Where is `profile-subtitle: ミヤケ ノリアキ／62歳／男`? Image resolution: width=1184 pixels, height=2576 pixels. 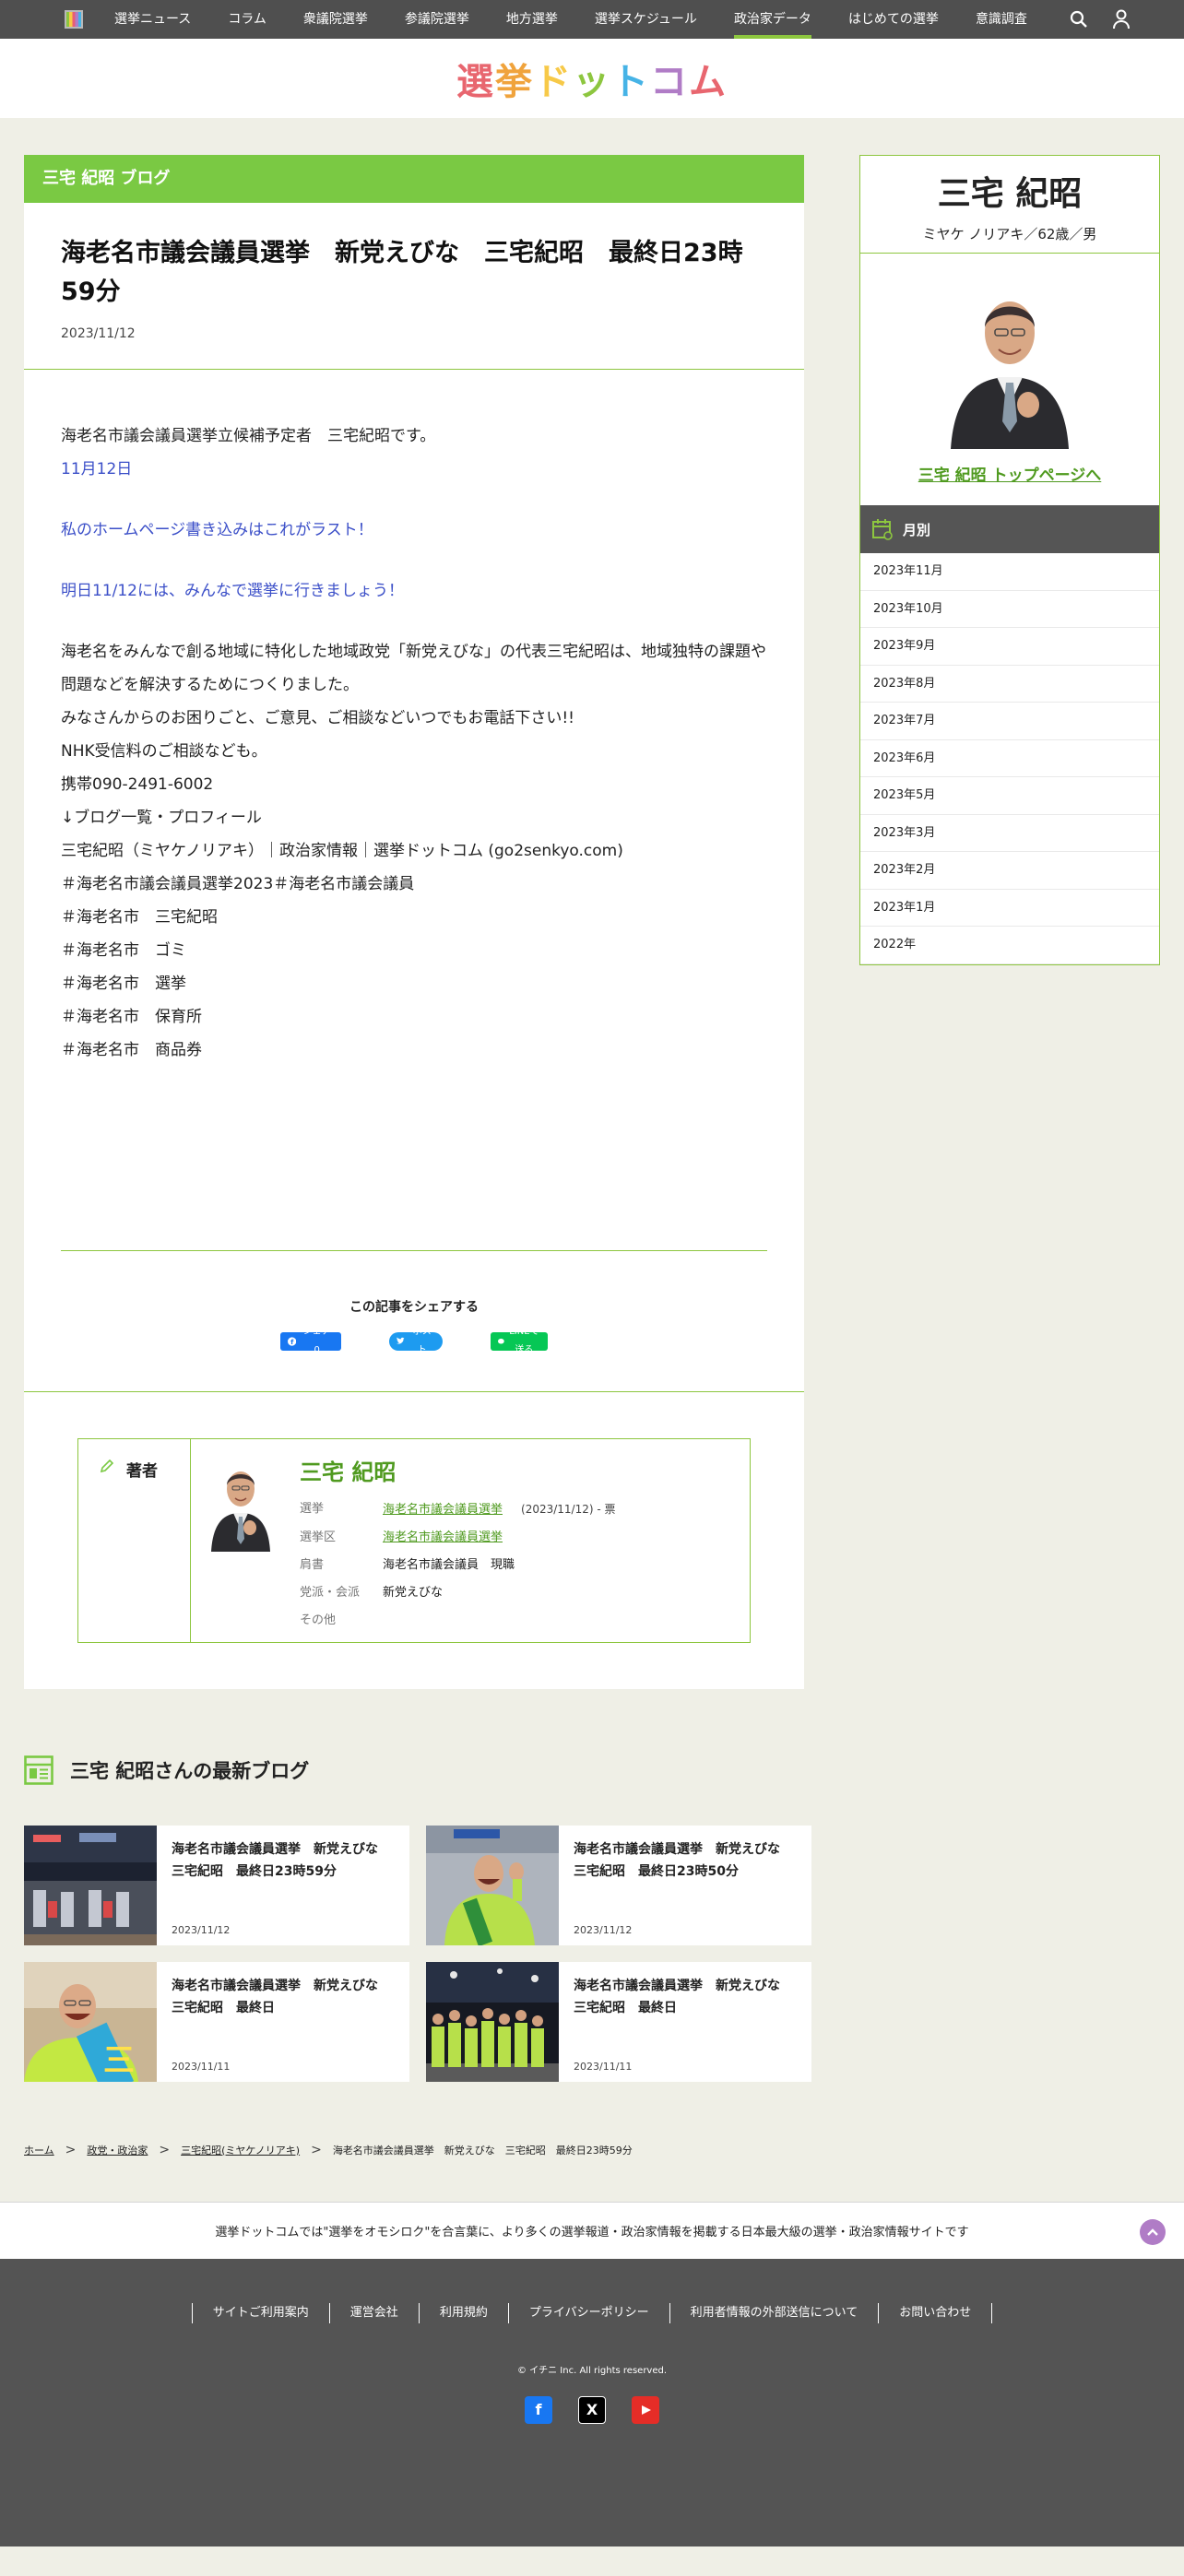
profile-subtitle: ミヤケ ノリアキ／62歳／男 is located at coordinates (1009, 234).